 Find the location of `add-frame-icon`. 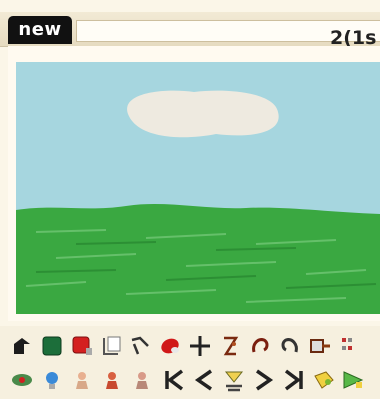

add-frame-icon is located at coordinates (324, 380).